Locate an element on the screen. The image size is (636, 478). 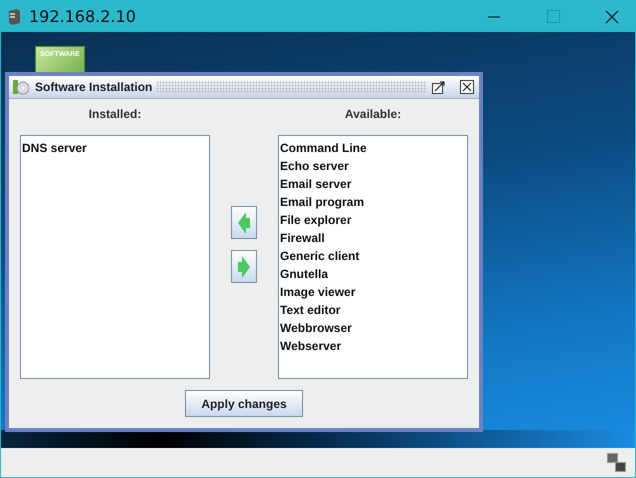
list-item: Generic client is located at coordinates (373, 256).